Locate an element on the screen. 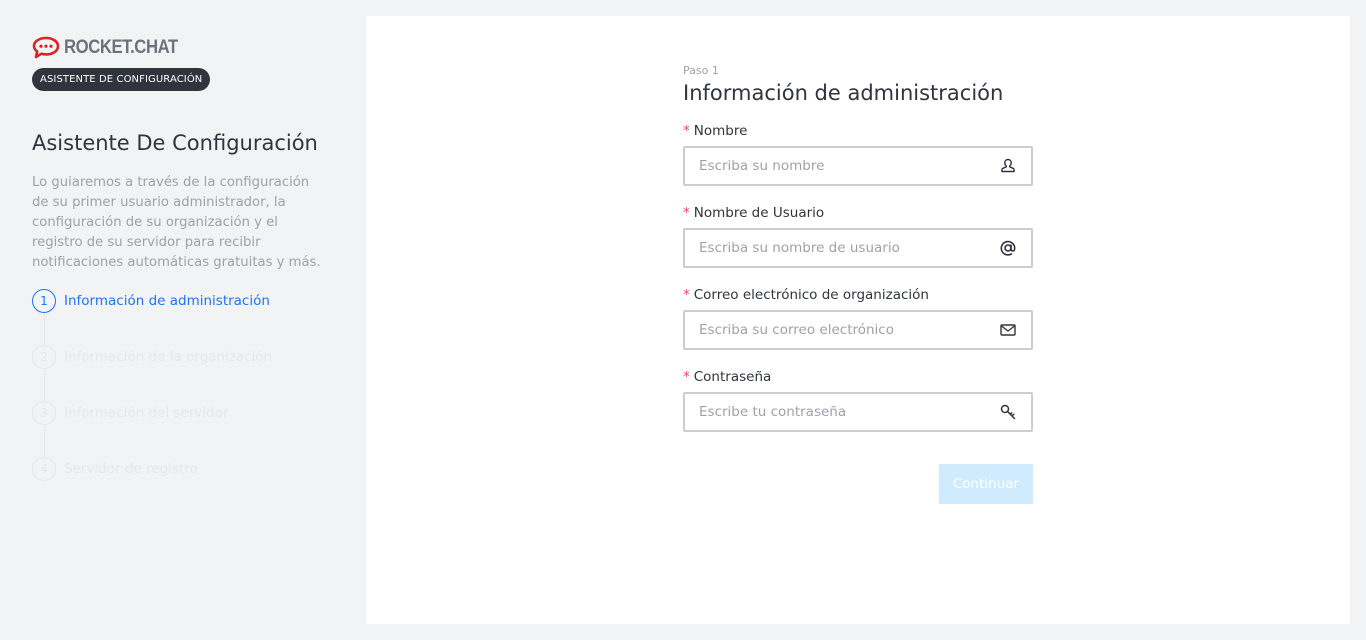  username-input-wrapper is located at coordinates (858, 248).